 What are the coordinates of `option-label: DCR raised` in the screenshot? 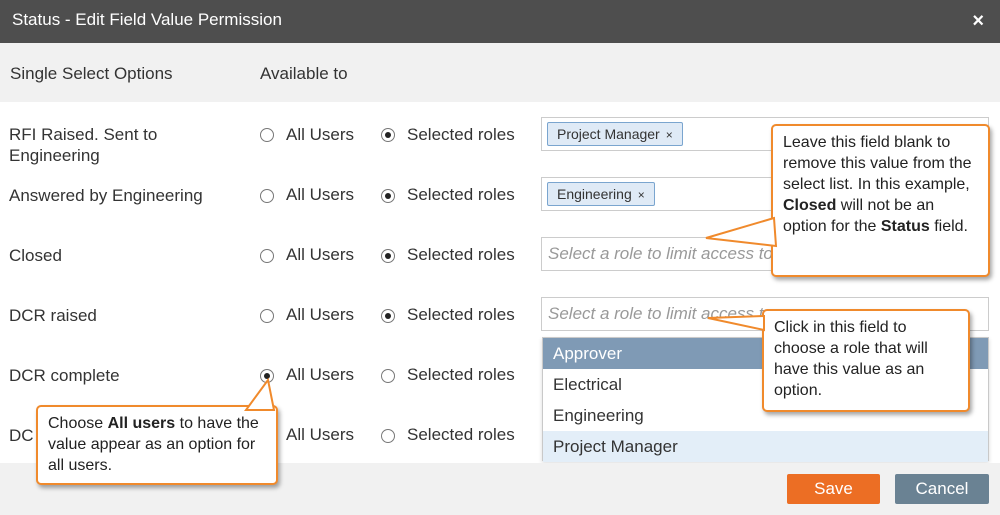 It's located at (53, 315).